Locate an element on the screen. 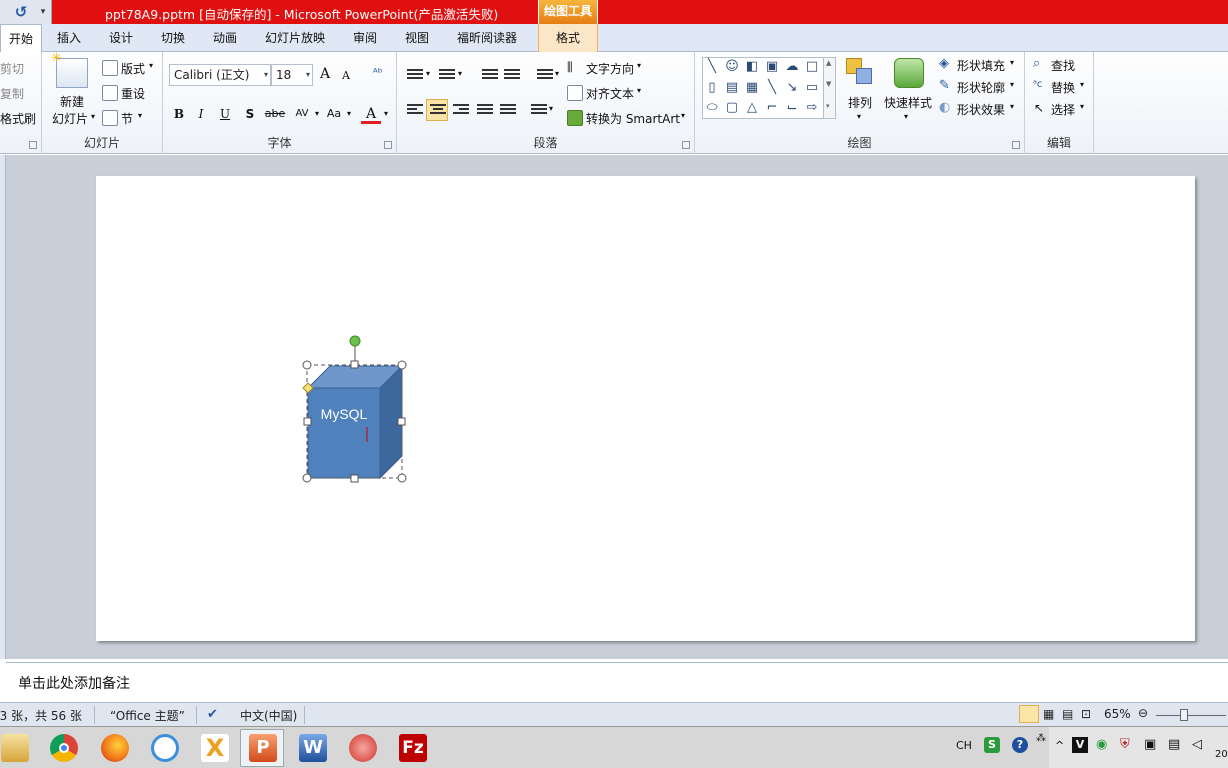 Image resolution: width=1228 pixels, height=768 pixels. shape-cube-icon: ◧ is located at coordinates (752, 67).